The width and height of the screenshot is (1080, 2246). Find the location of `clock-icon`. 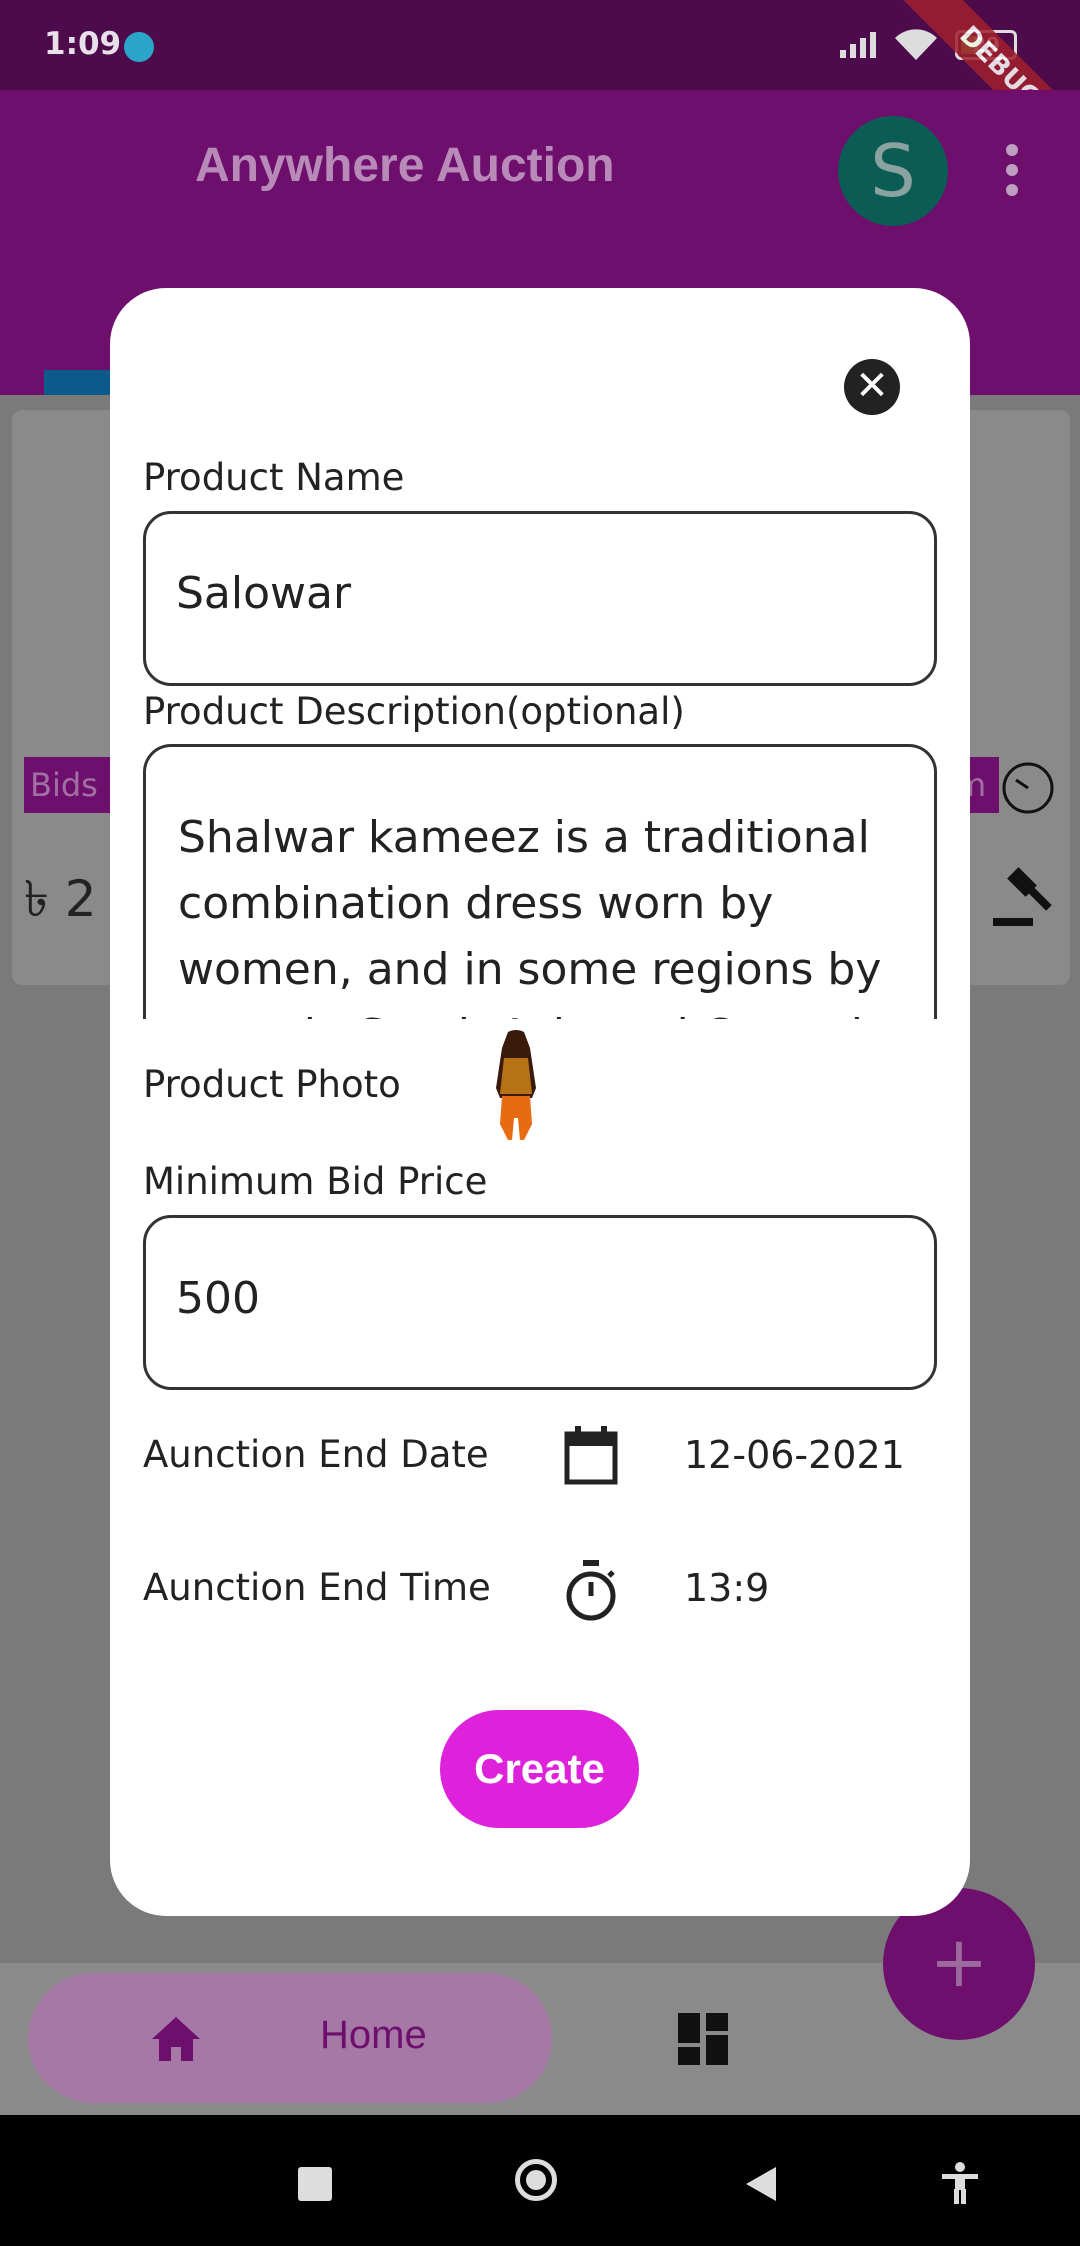

clock-icon is located at coordinates (1028, 788).